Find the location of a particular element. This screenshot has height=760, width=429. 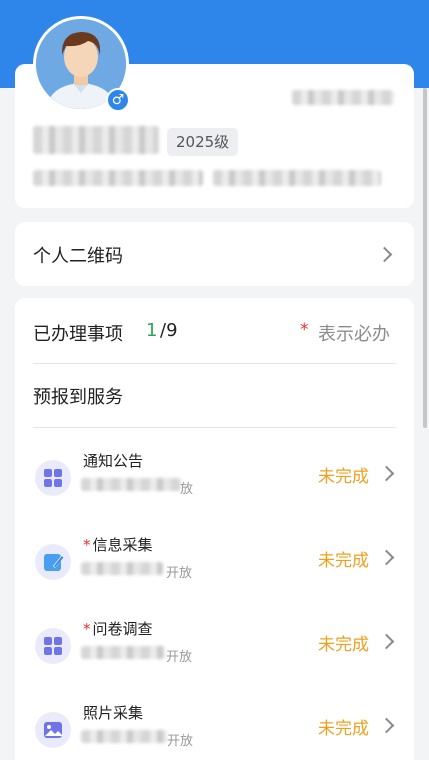

required-star: * is located at coordinates (304, 330).